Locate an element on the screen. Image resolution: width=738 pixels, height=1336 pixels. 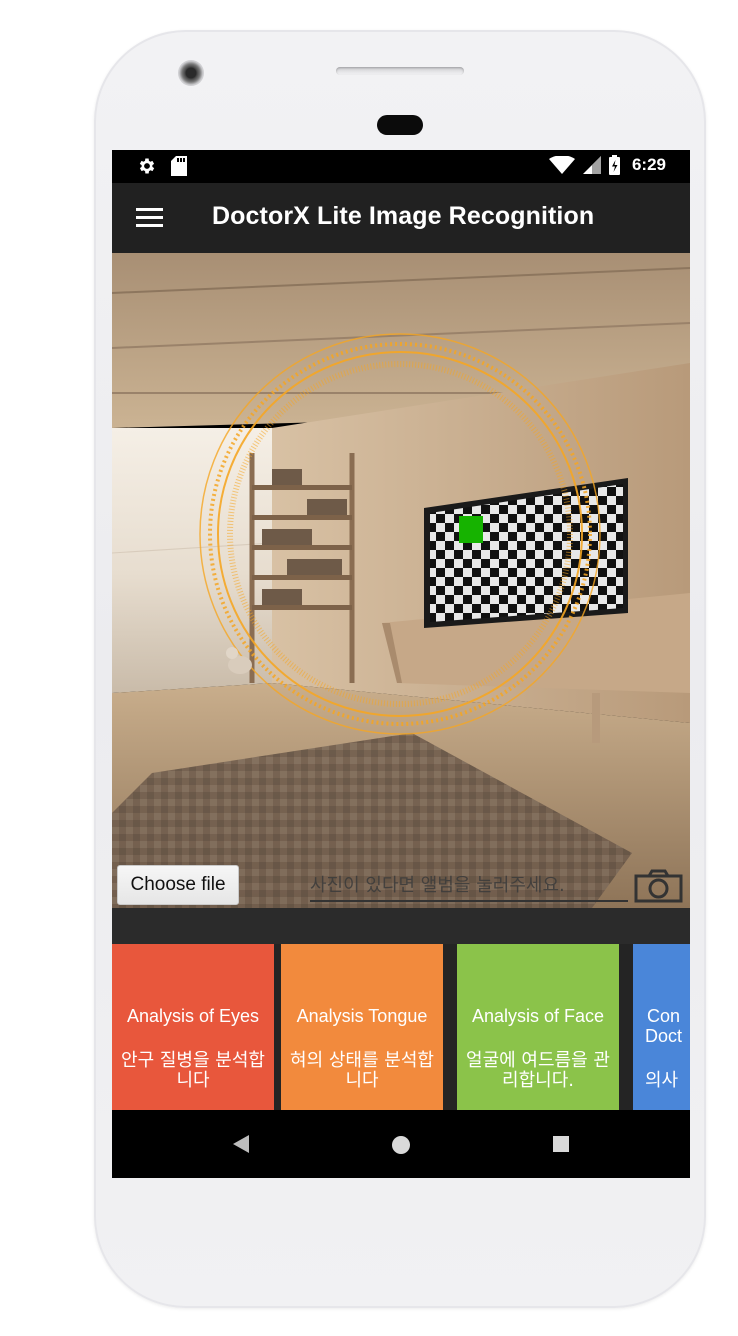
recents-square-icon is located at coordinates (561, 1144).